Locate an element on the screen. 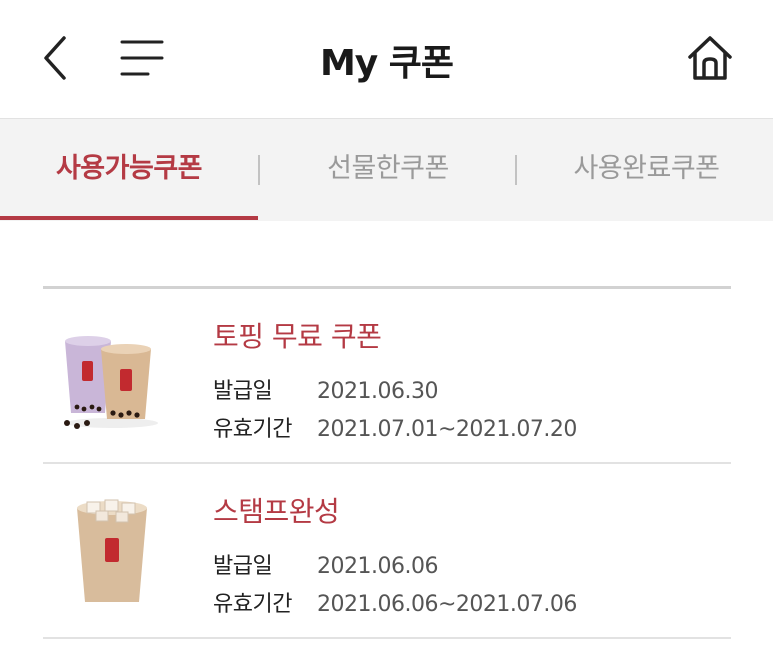 This screenshot has width=773, height=647. issue-date-value: 2021.06.06 is located at coordinates (377, 566).